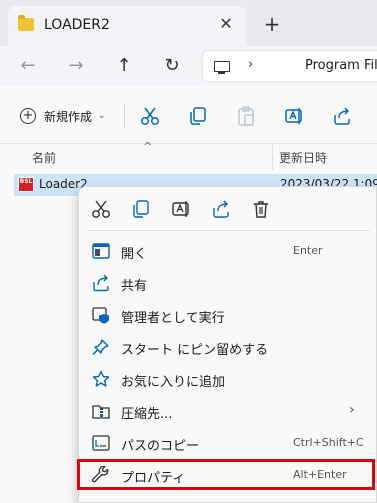 The image size is (377, 503). I want to click on column-name-header: 名前, so click(44, 157).